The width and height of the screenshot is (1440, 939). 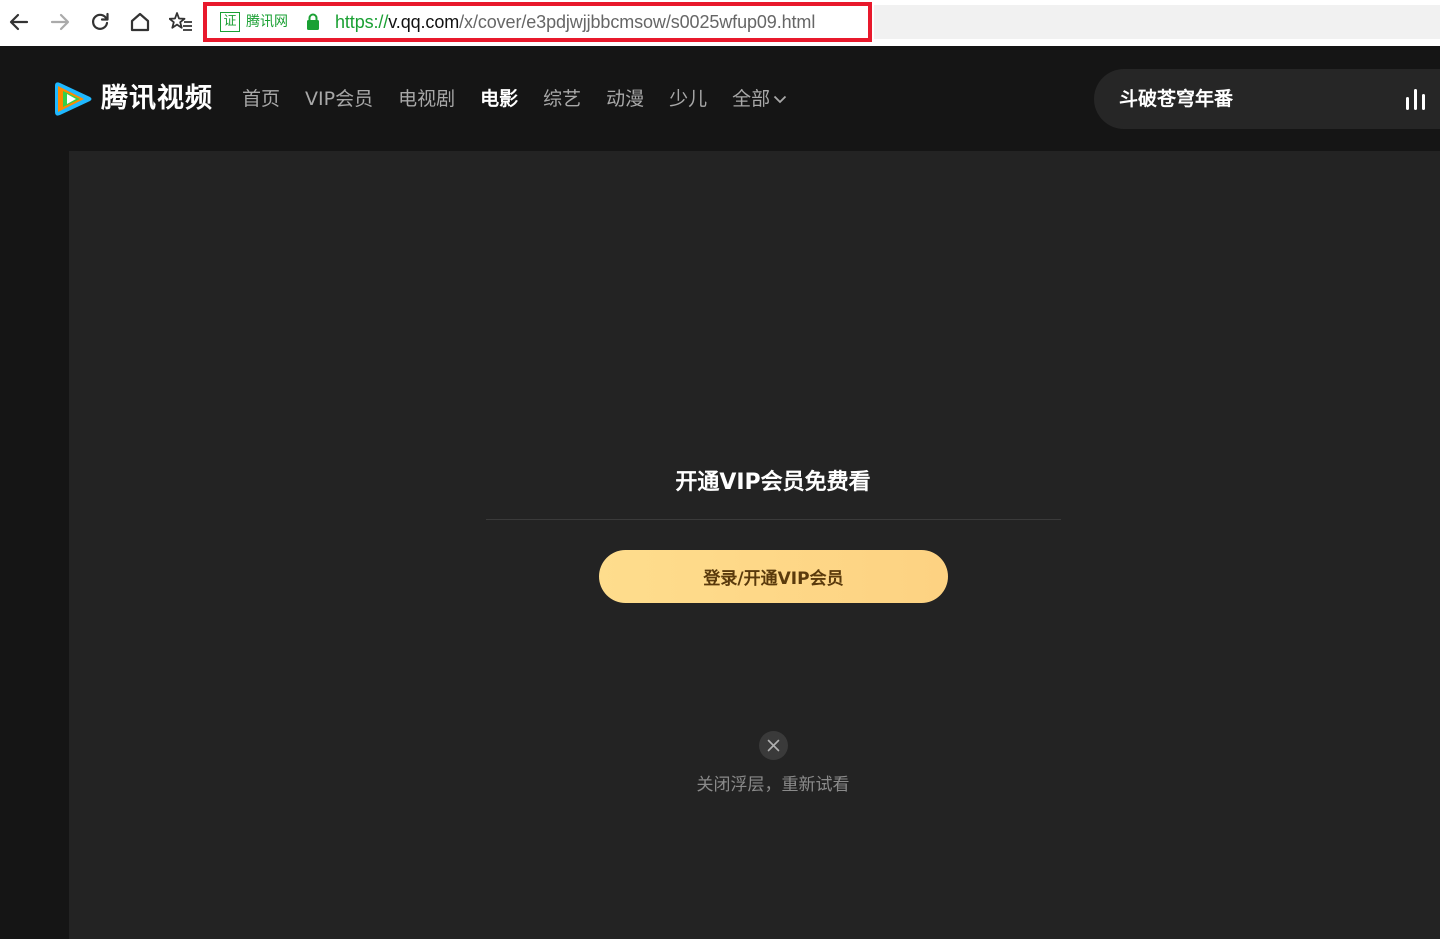 I want to click on nav-item-home: 首页, so click(x=261, y=99).